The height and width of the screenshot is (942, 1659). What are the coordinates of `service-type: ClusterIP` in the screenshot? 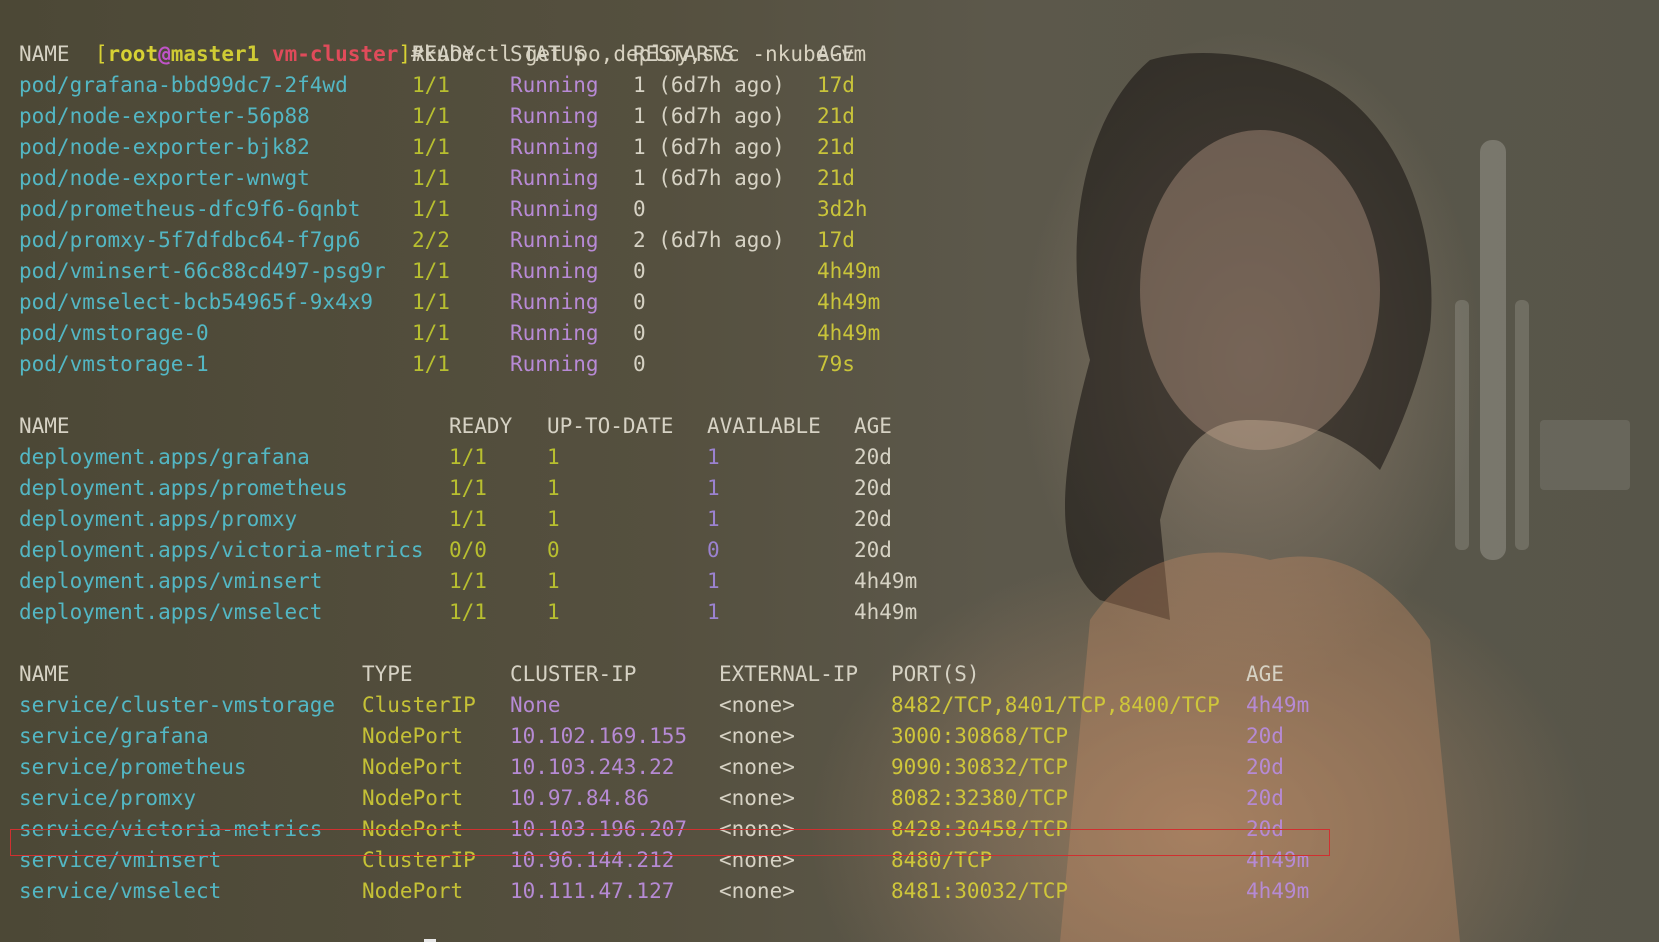 It's located at (419, 705).